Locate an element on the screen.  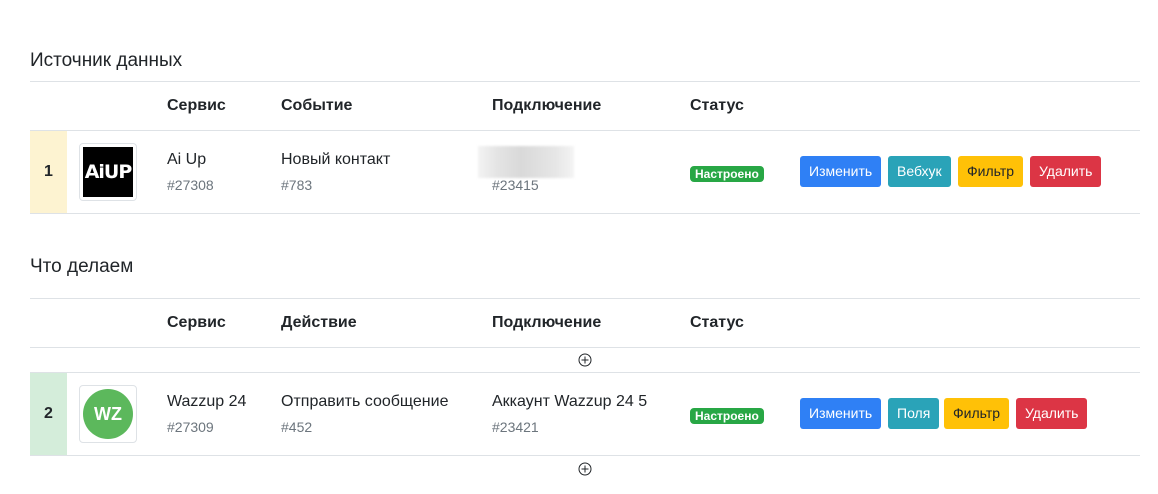
service-name: Ai Up is located at coordinates (187, 159).